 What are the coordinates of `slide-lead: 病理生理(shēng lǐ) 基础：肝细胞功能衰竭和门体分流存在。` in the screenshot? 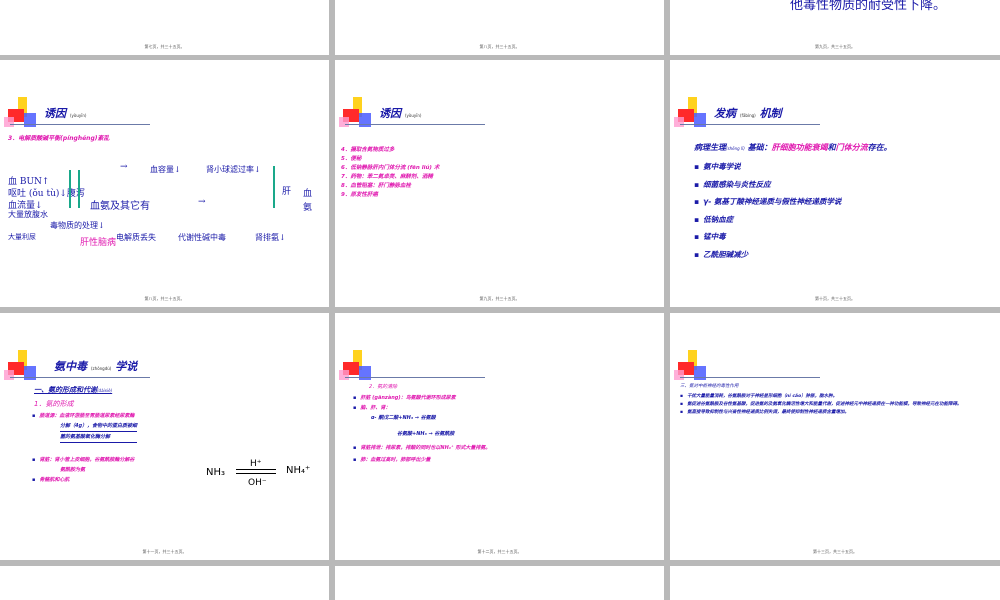 It's located at (793, 147).